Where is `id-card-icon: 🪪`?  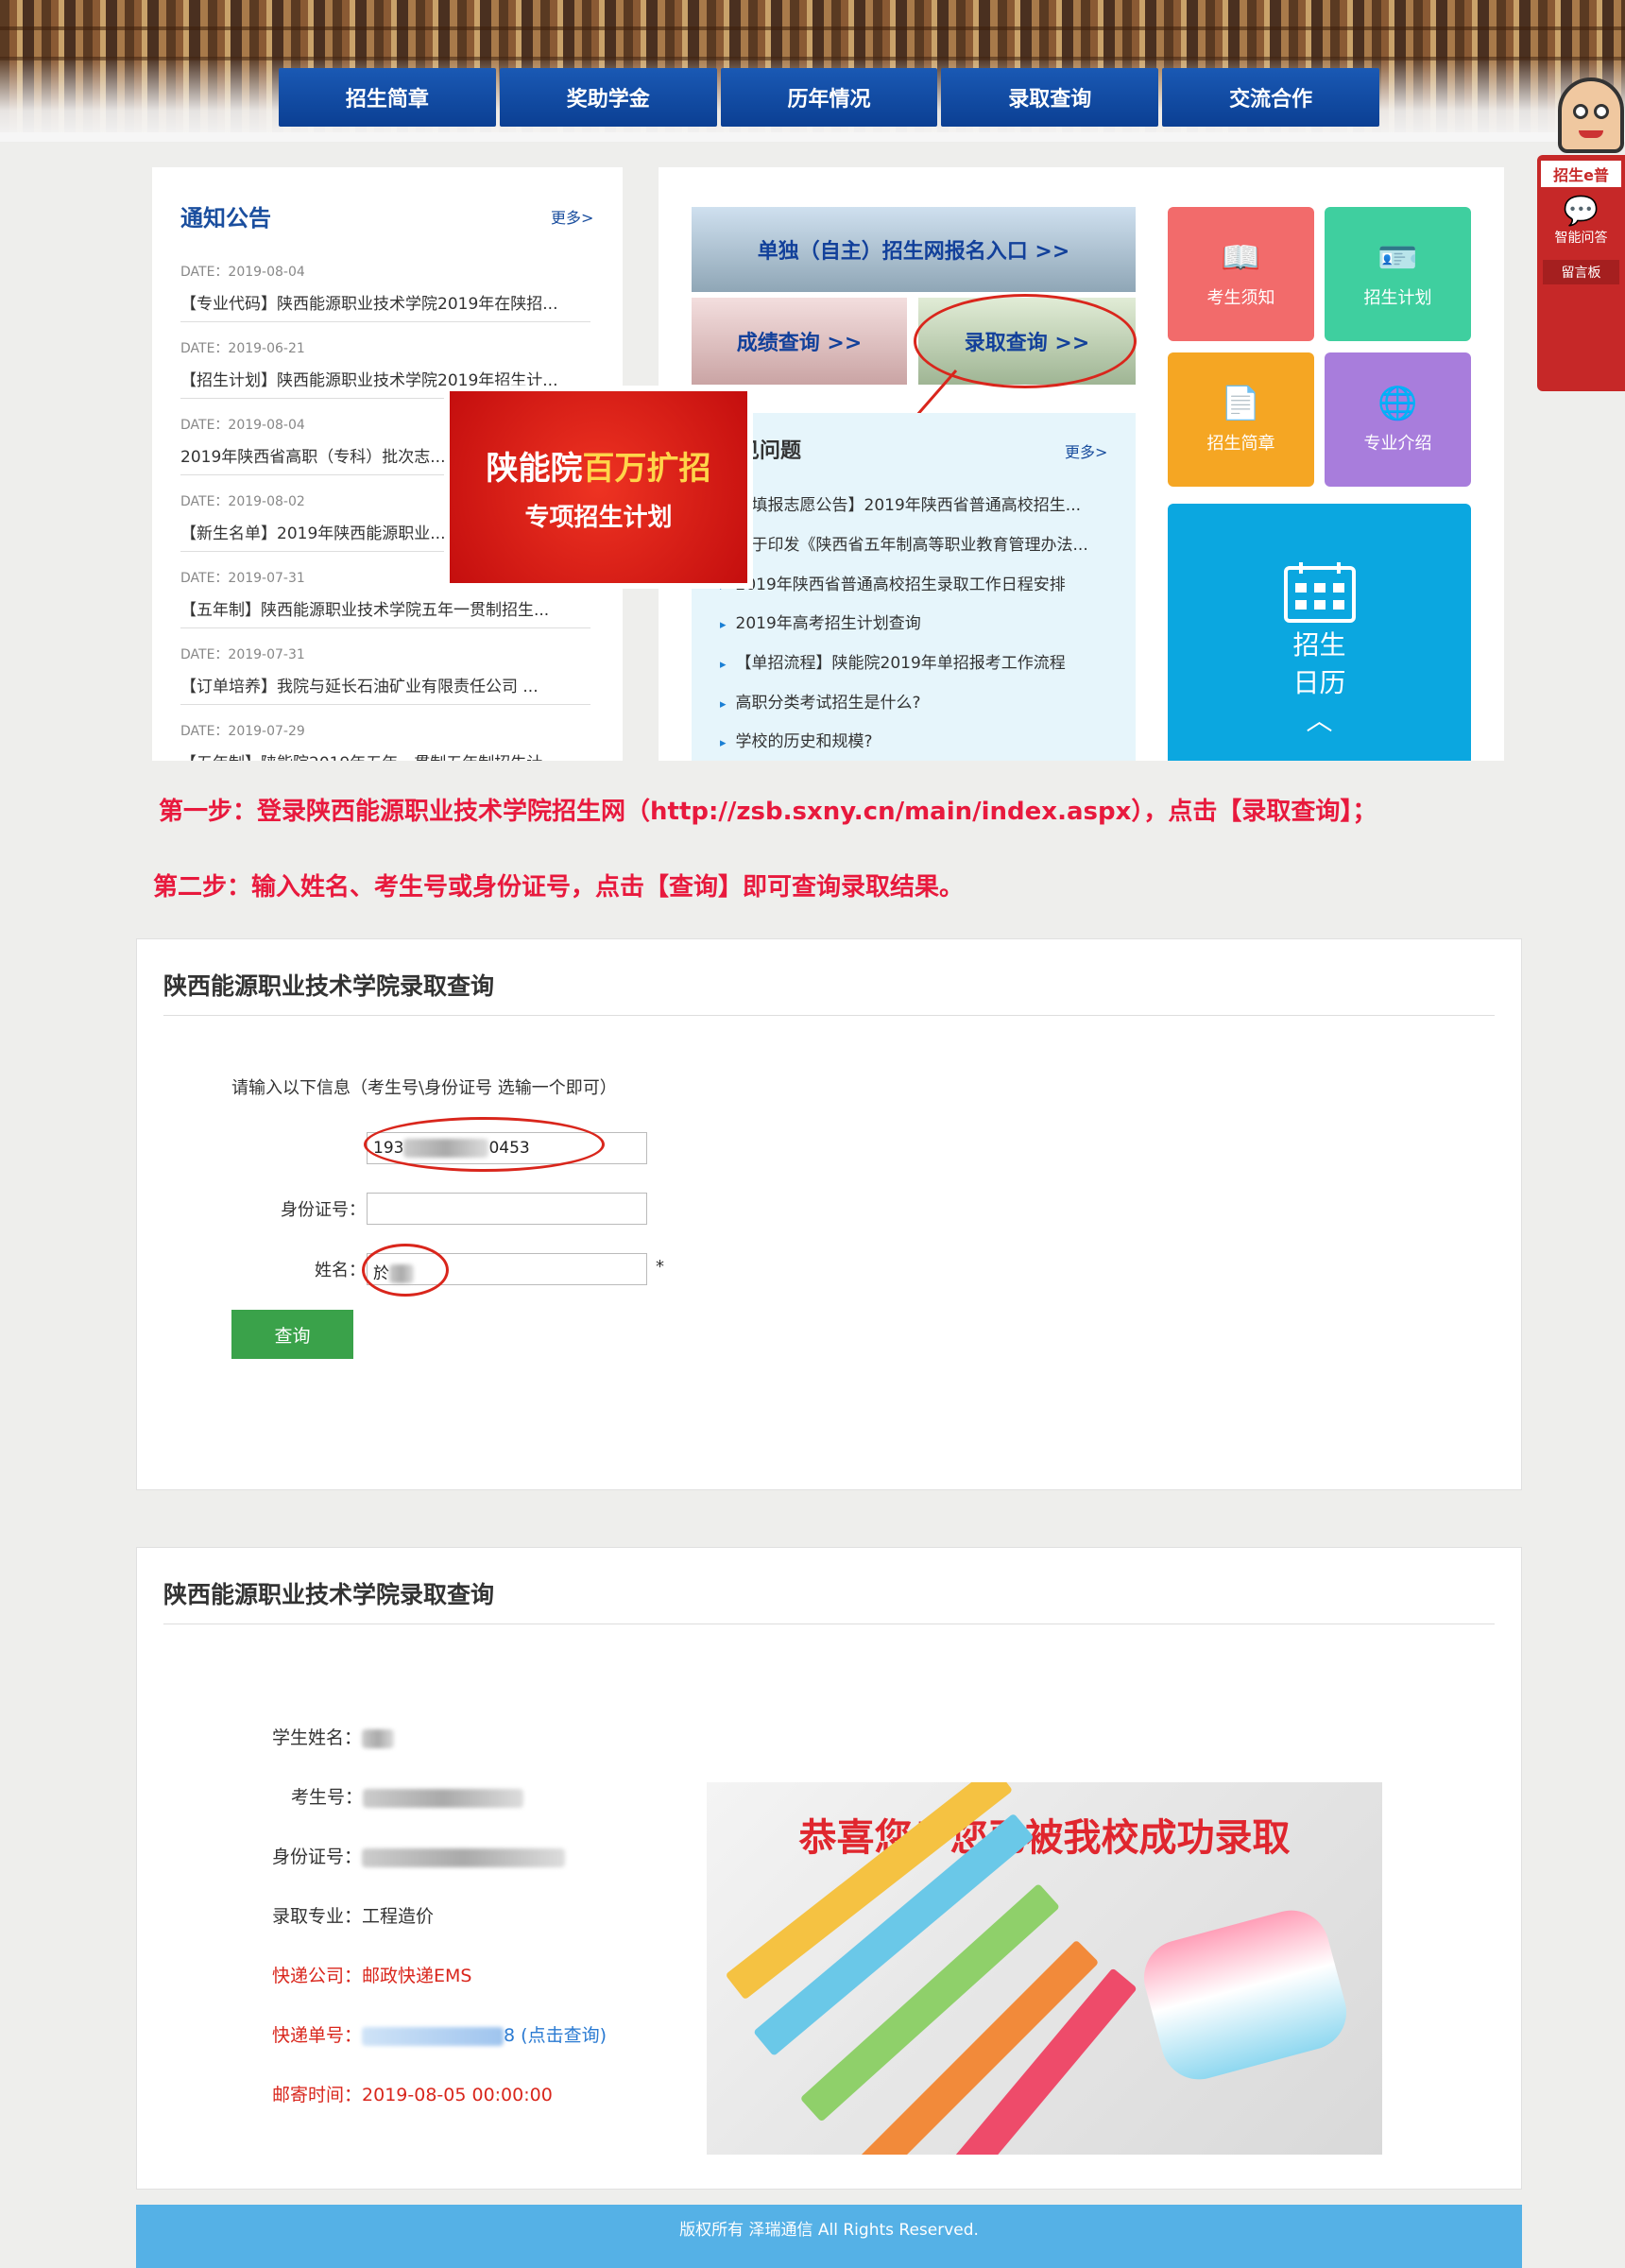
id-card-icon: 🪪 is located at coordinates (1397, 258).